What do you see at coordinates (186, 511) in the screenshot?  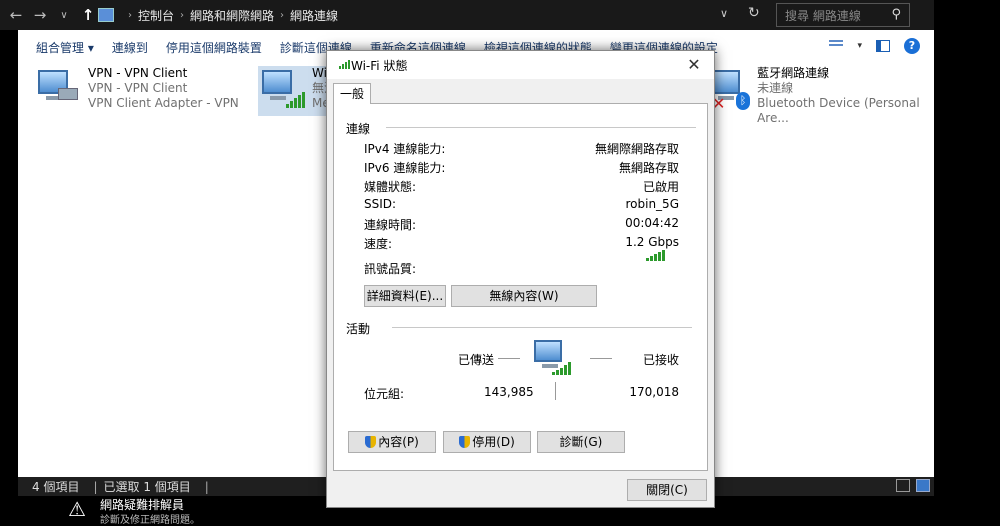 I see `troubleshooter-item: ⚠ 網路疑難排解員 診斷及修正網路問題。` at bounding box center [186, 511].